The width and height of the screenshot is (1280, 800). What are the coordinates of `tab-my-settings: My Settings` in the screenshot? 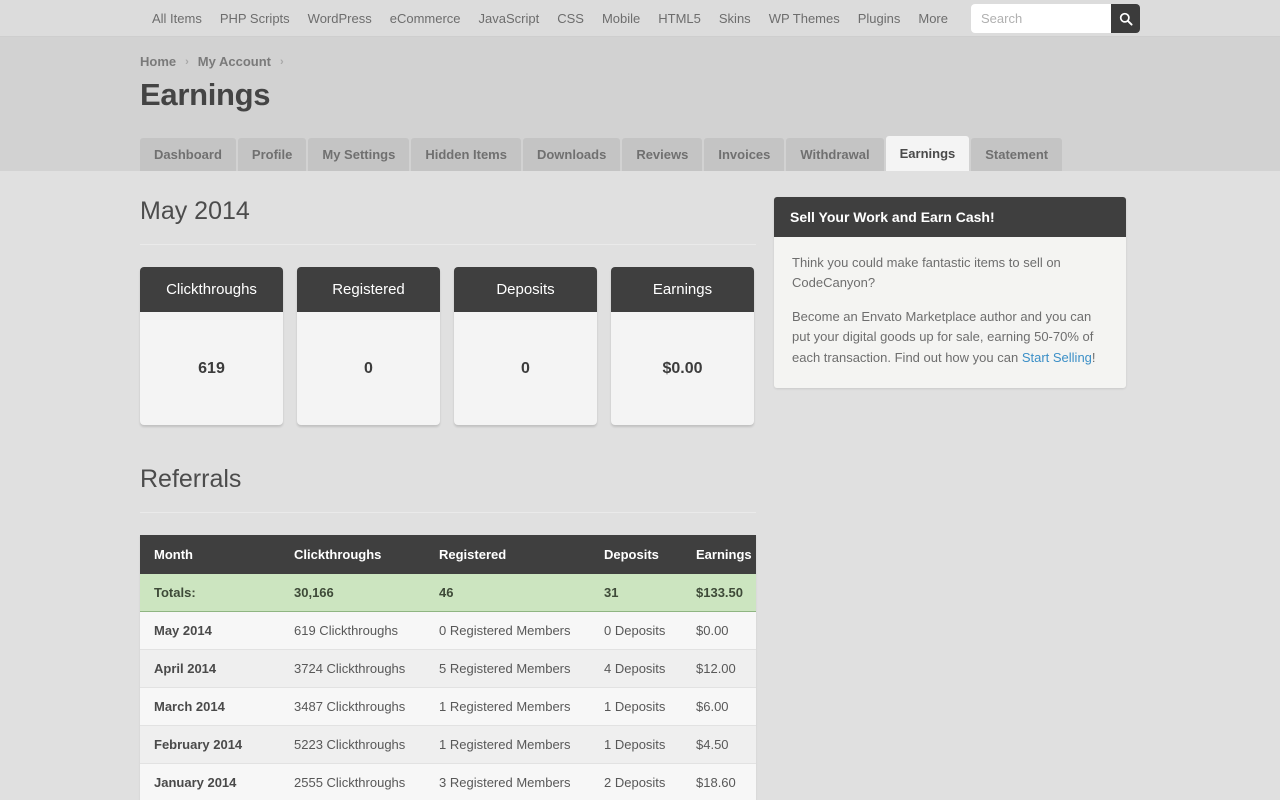 It's located at (359, 154).